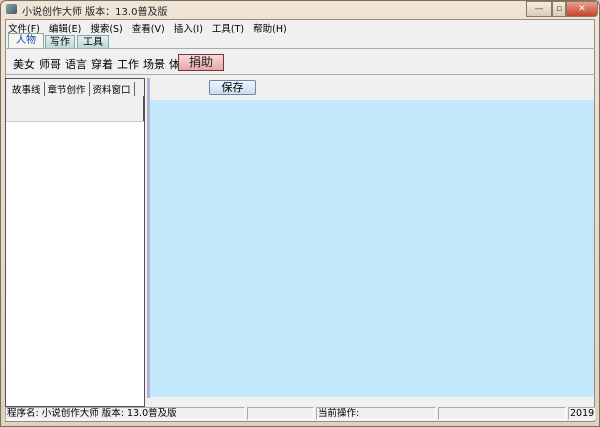 Image resolution: width=600 pixels, height=427 pixels. I want to click on save-button: 保存, so click(232, 87).